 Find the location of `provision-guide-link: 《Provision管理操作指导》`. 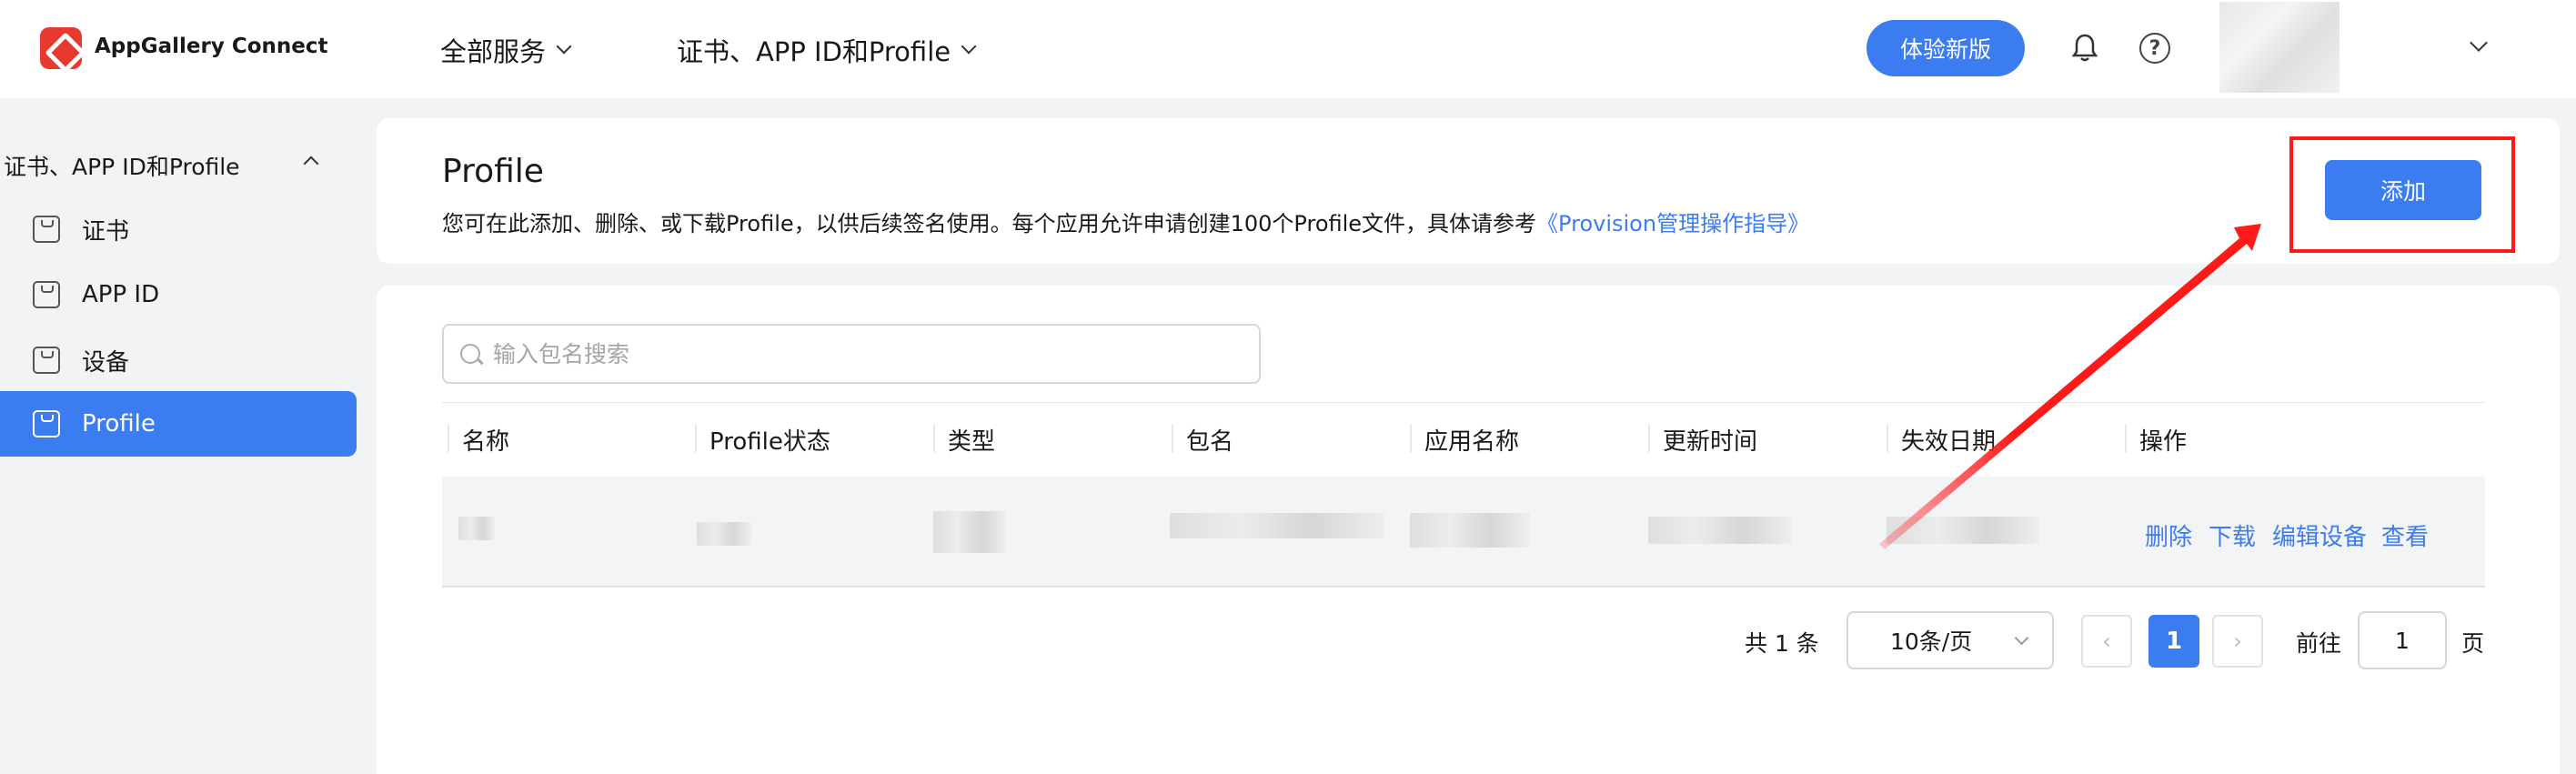

provision-guide-link: 《Provision管理操作指导》 is located at coordinates (1672, 223).